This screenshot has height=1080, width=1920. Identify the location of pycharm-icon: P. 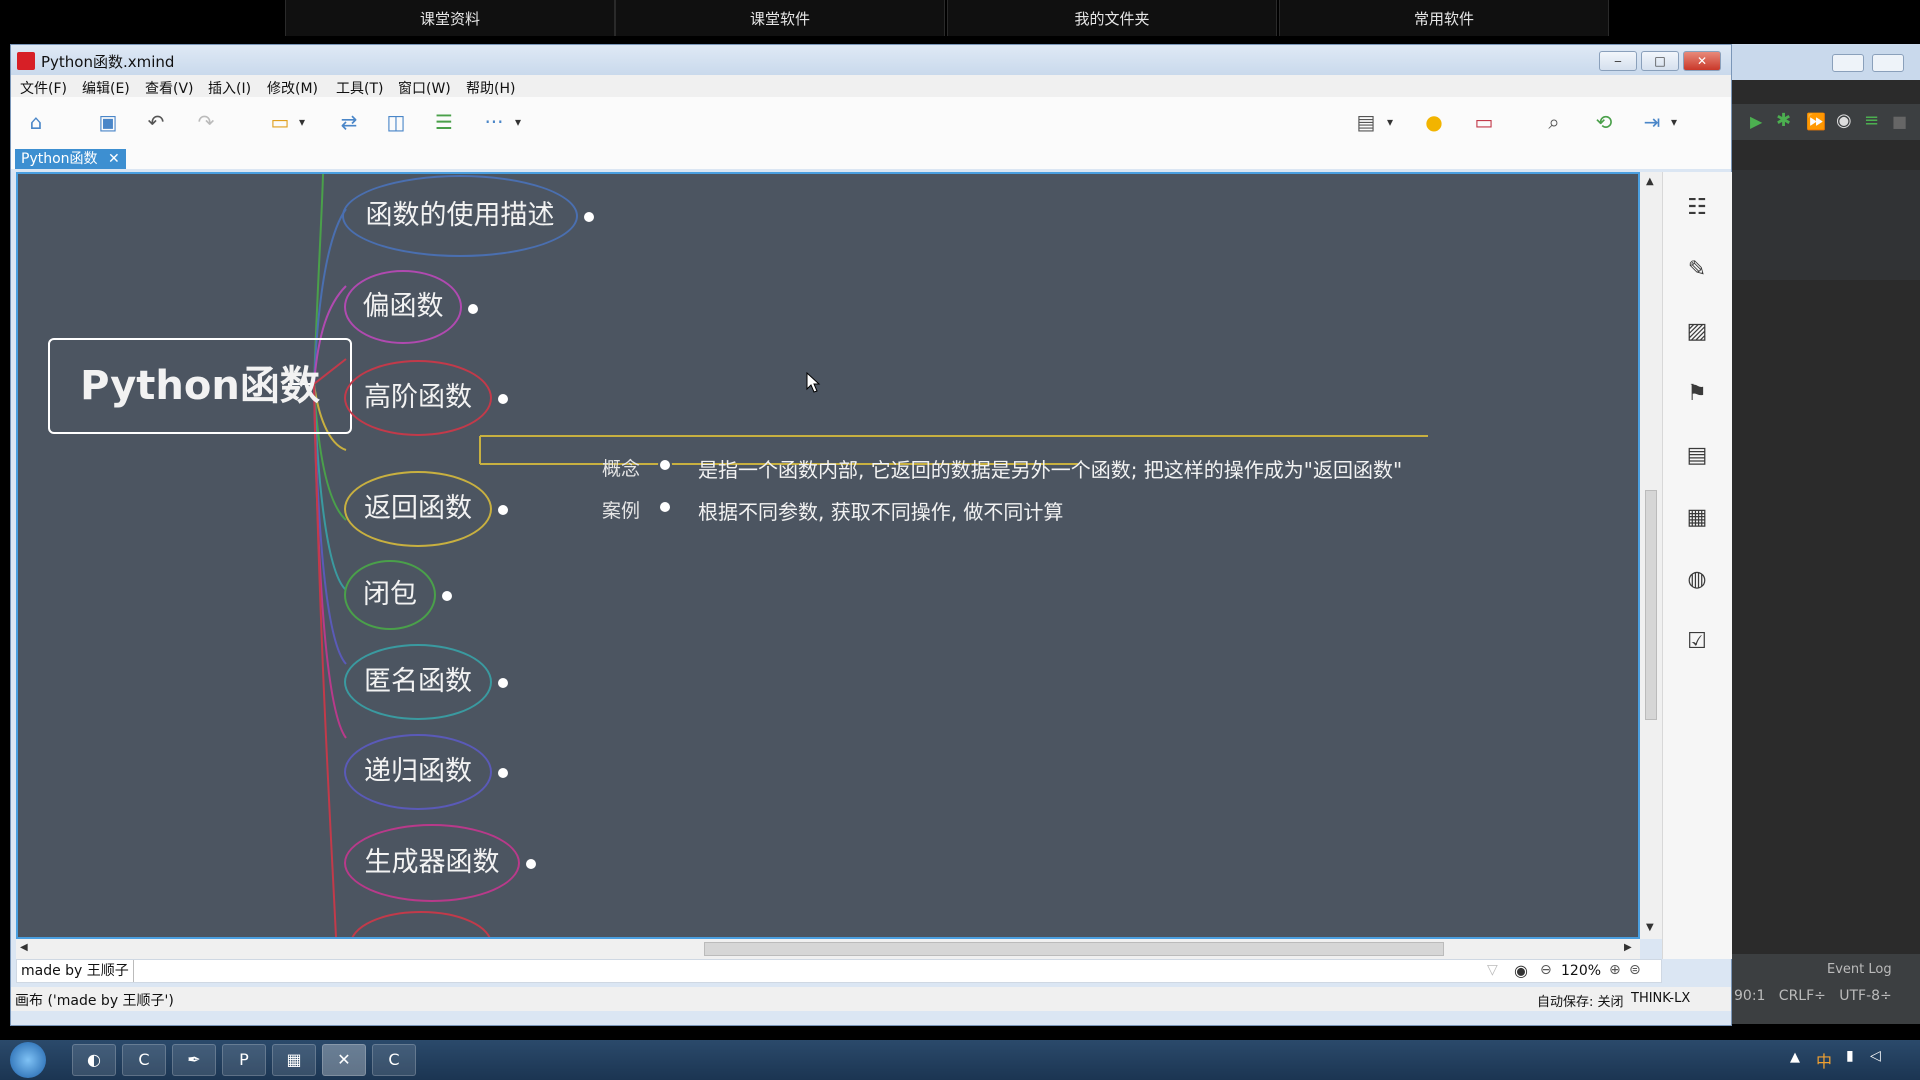
(244, 1060).